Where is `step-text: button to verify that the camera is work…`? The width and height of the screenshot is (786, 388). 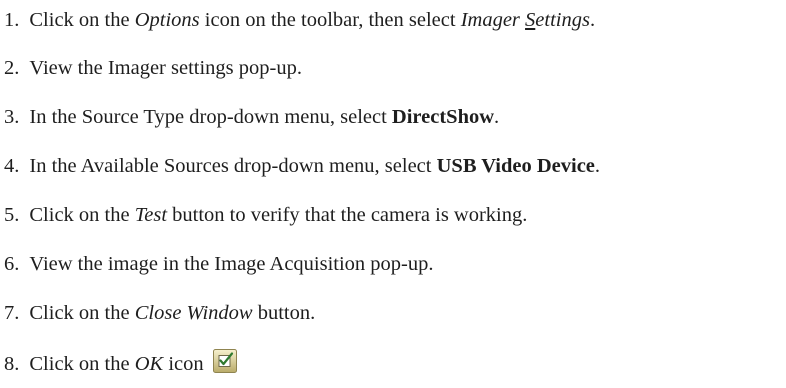 step-text: button to verify that the camera is work… is located at coordinates (347, 215).